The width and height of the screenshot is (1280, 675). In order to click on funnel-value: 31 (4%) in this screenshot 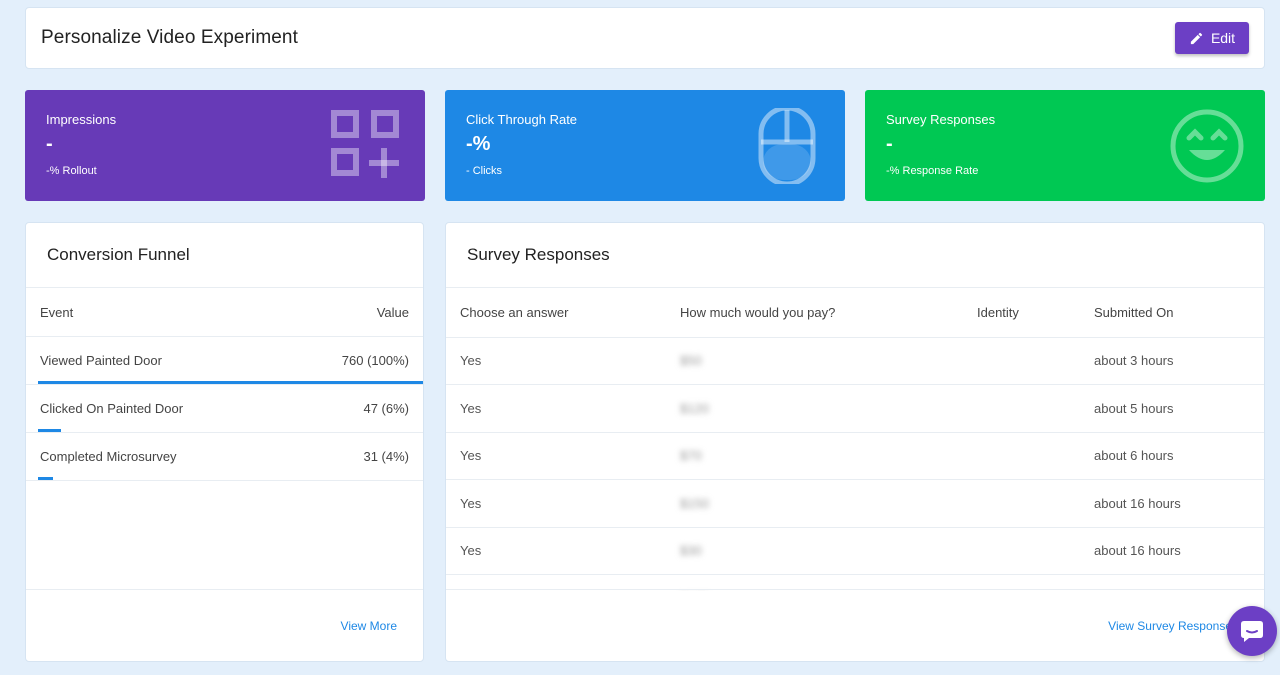, I will do `click(386, 456)`.